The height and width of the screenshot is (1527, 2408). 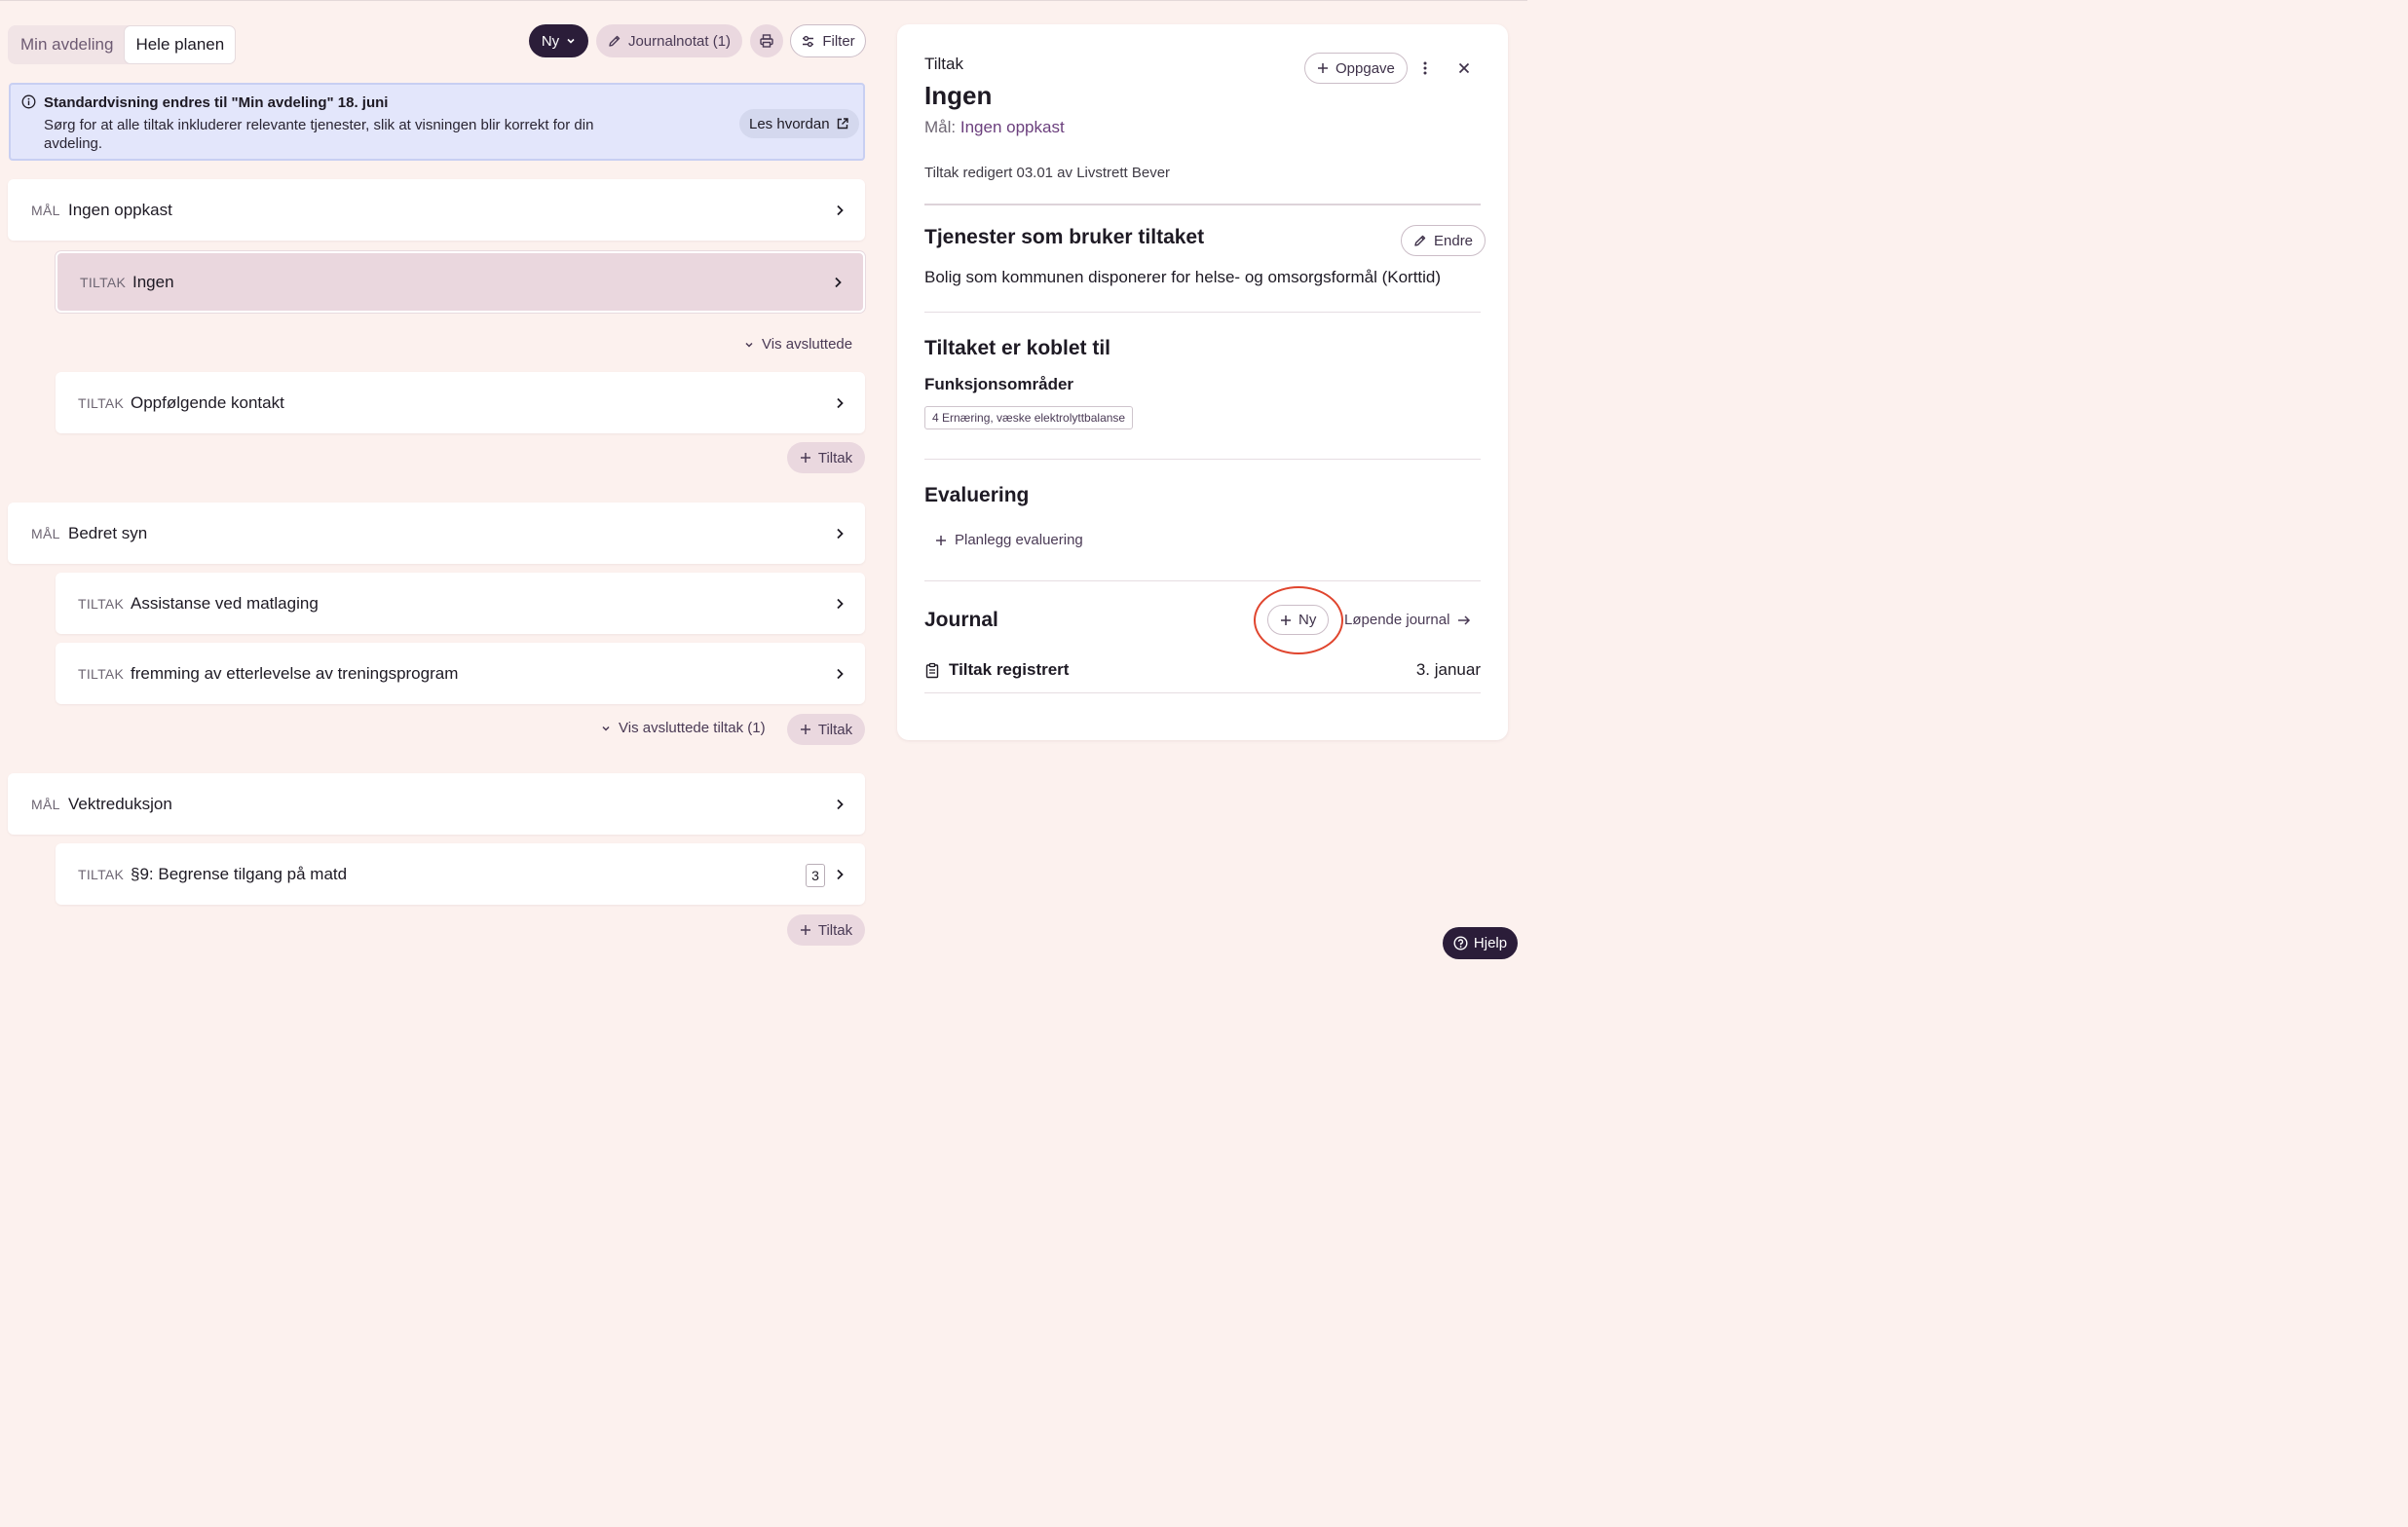 I want to click on external-link-icon, so click(x=842, y=123).